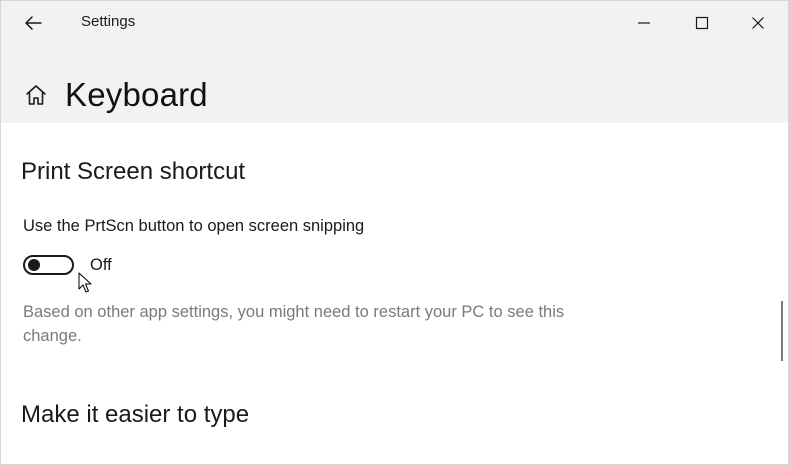 The image size is (789, 465). I want to click on back-arrow-icon, so click(33, 23).